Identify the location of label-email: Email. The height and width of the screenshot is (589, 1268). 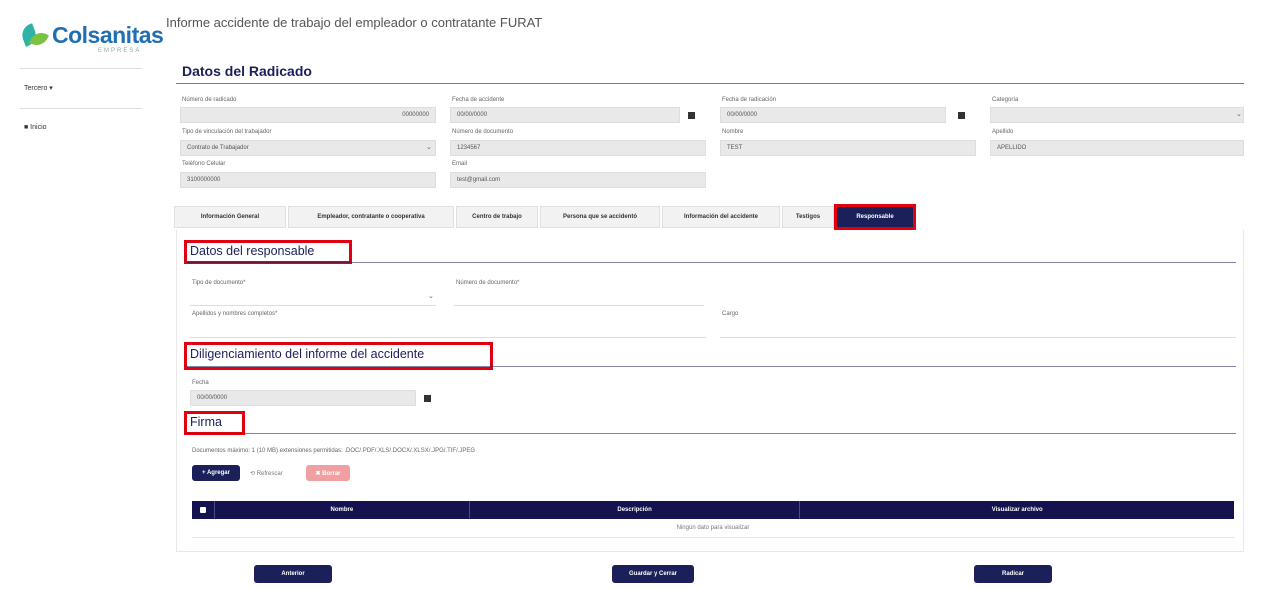
(460, 164).